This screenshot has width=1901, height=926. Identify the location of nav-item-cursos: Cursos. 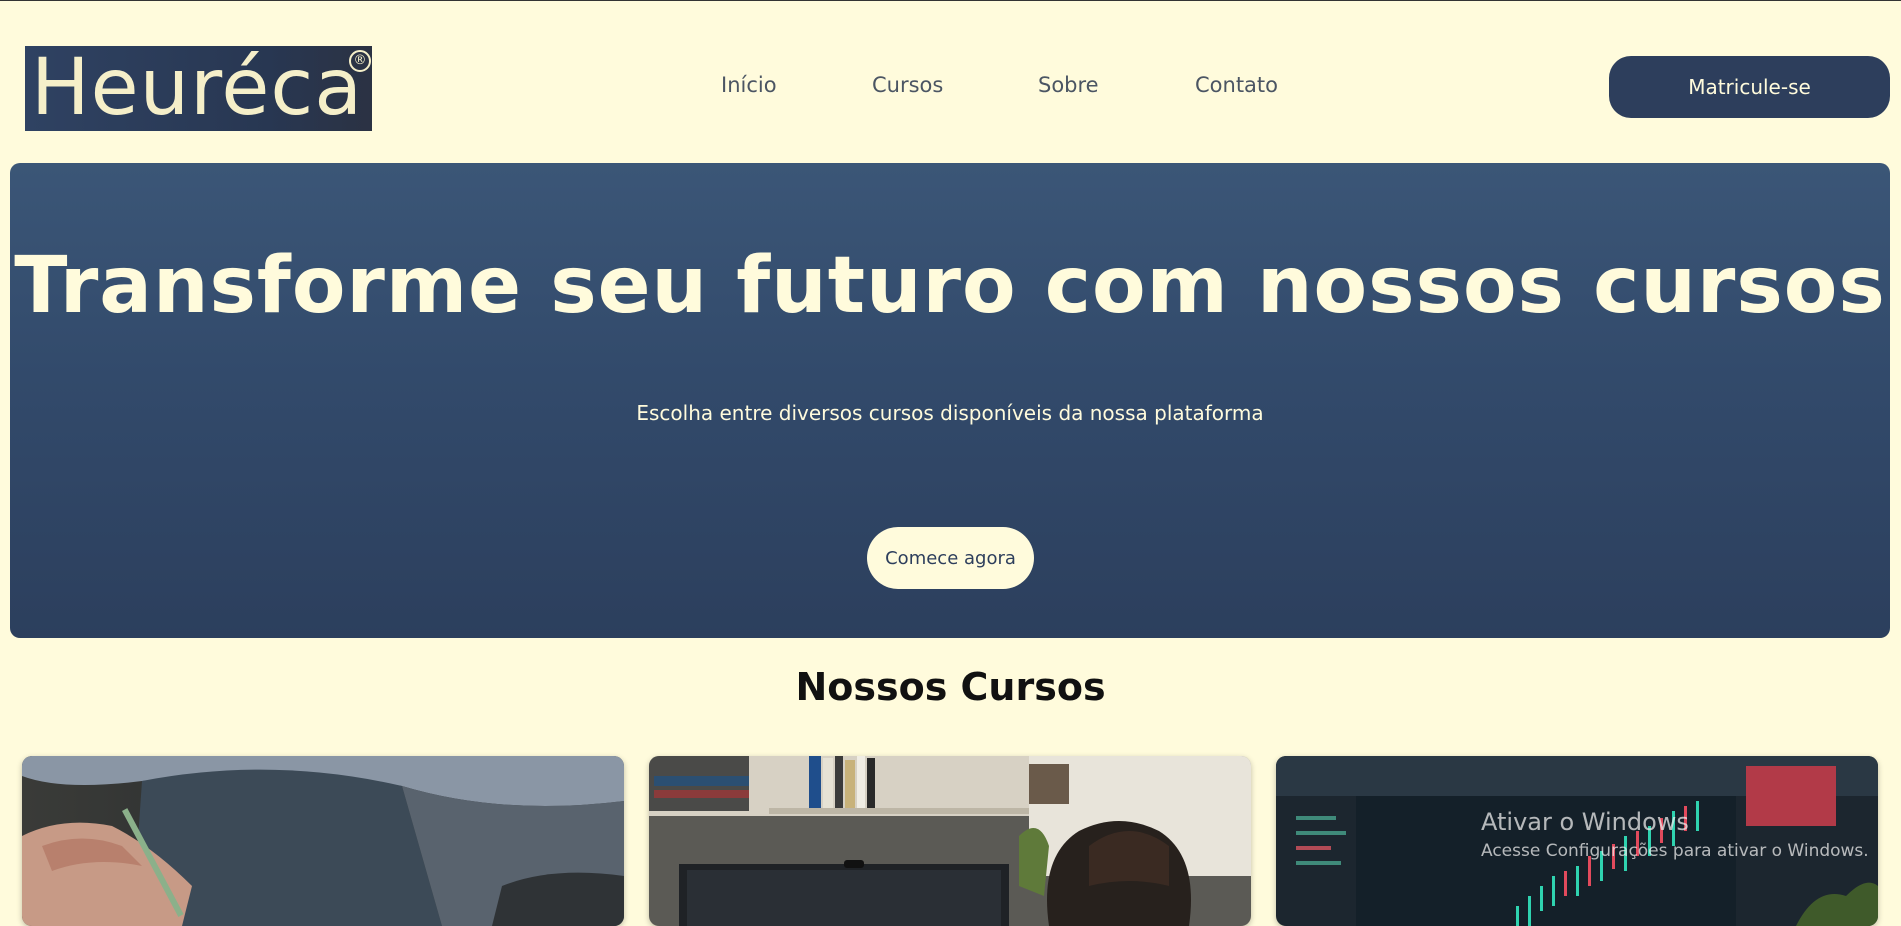
(907, 85).